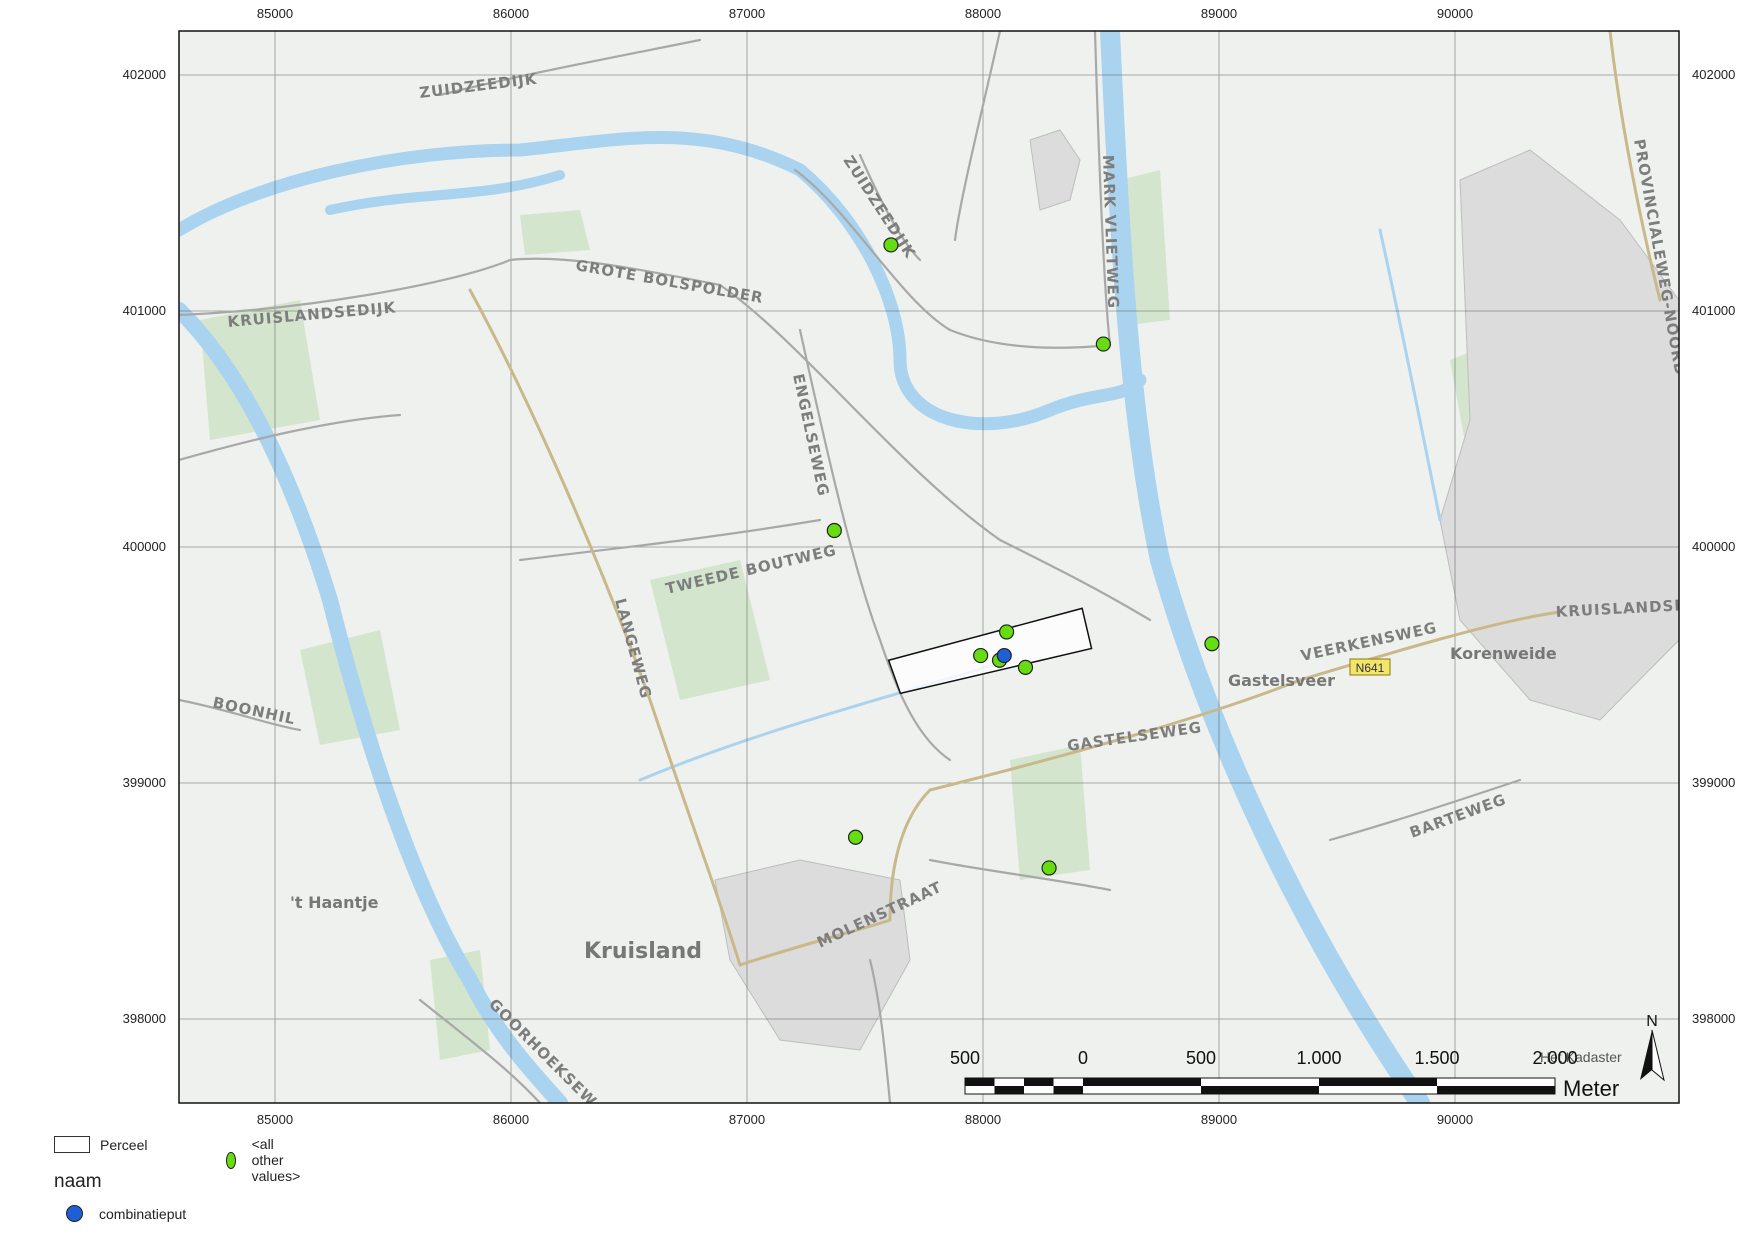 The height and width of the screenshot is (1240, 1754). I want to click on other-values-swatch, so click(231, 1160).